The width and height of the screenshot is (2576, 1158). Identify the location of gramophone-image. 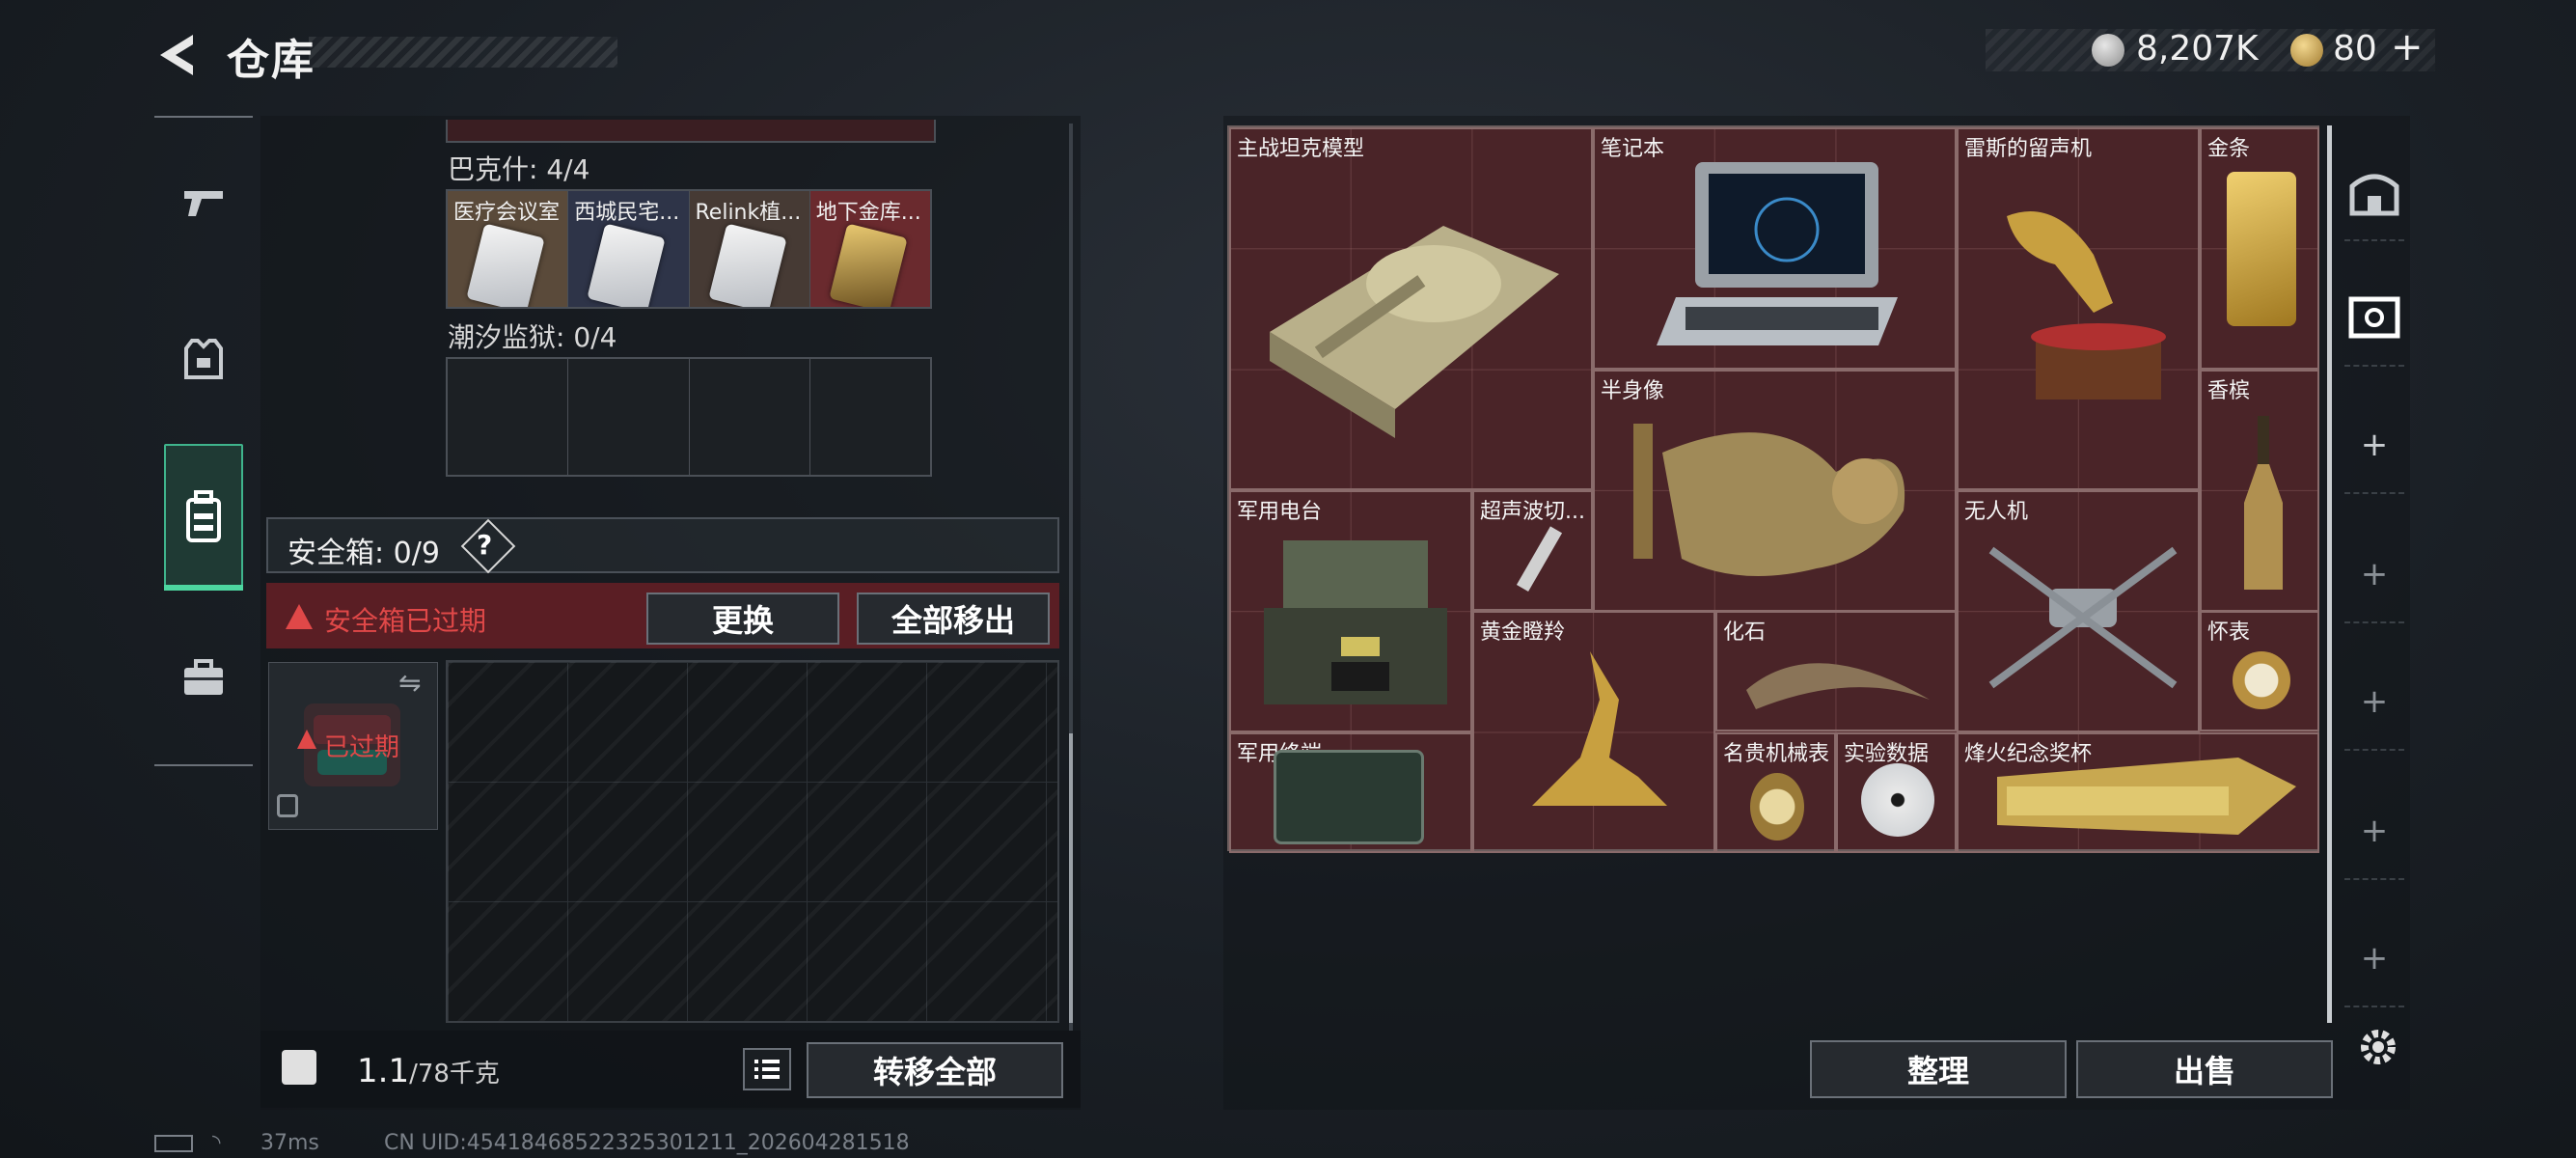
(2087, 305).